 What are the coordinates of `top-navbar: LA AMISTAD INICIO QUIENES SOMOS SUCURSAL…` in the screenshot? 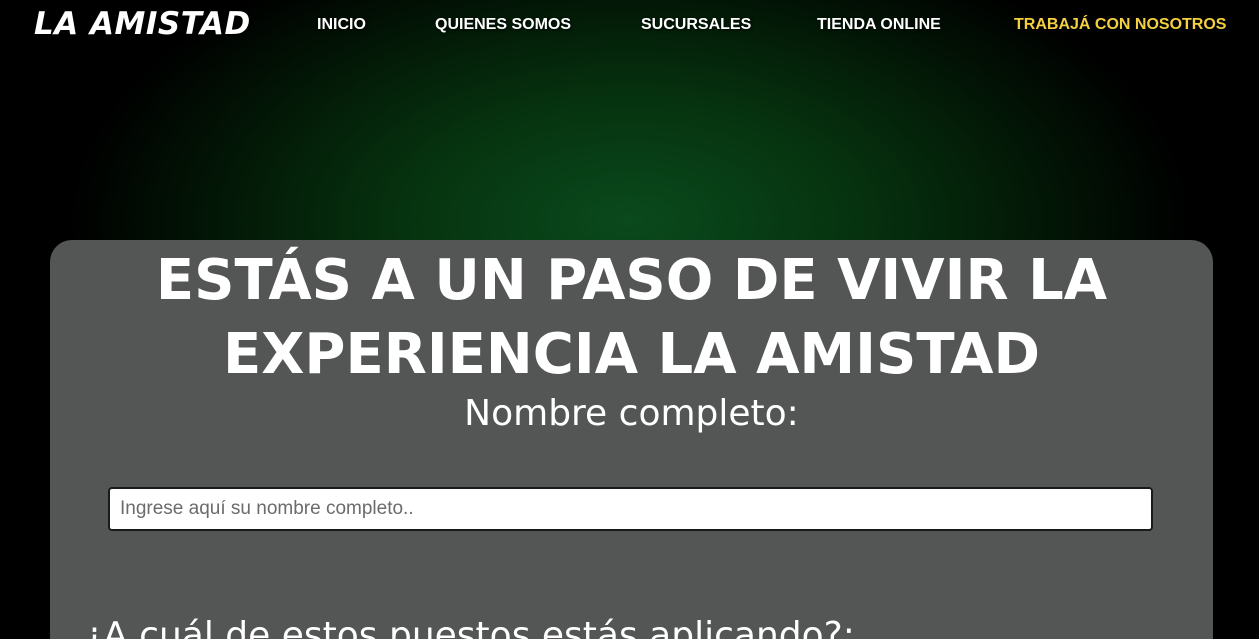 It's located at (629, 26).